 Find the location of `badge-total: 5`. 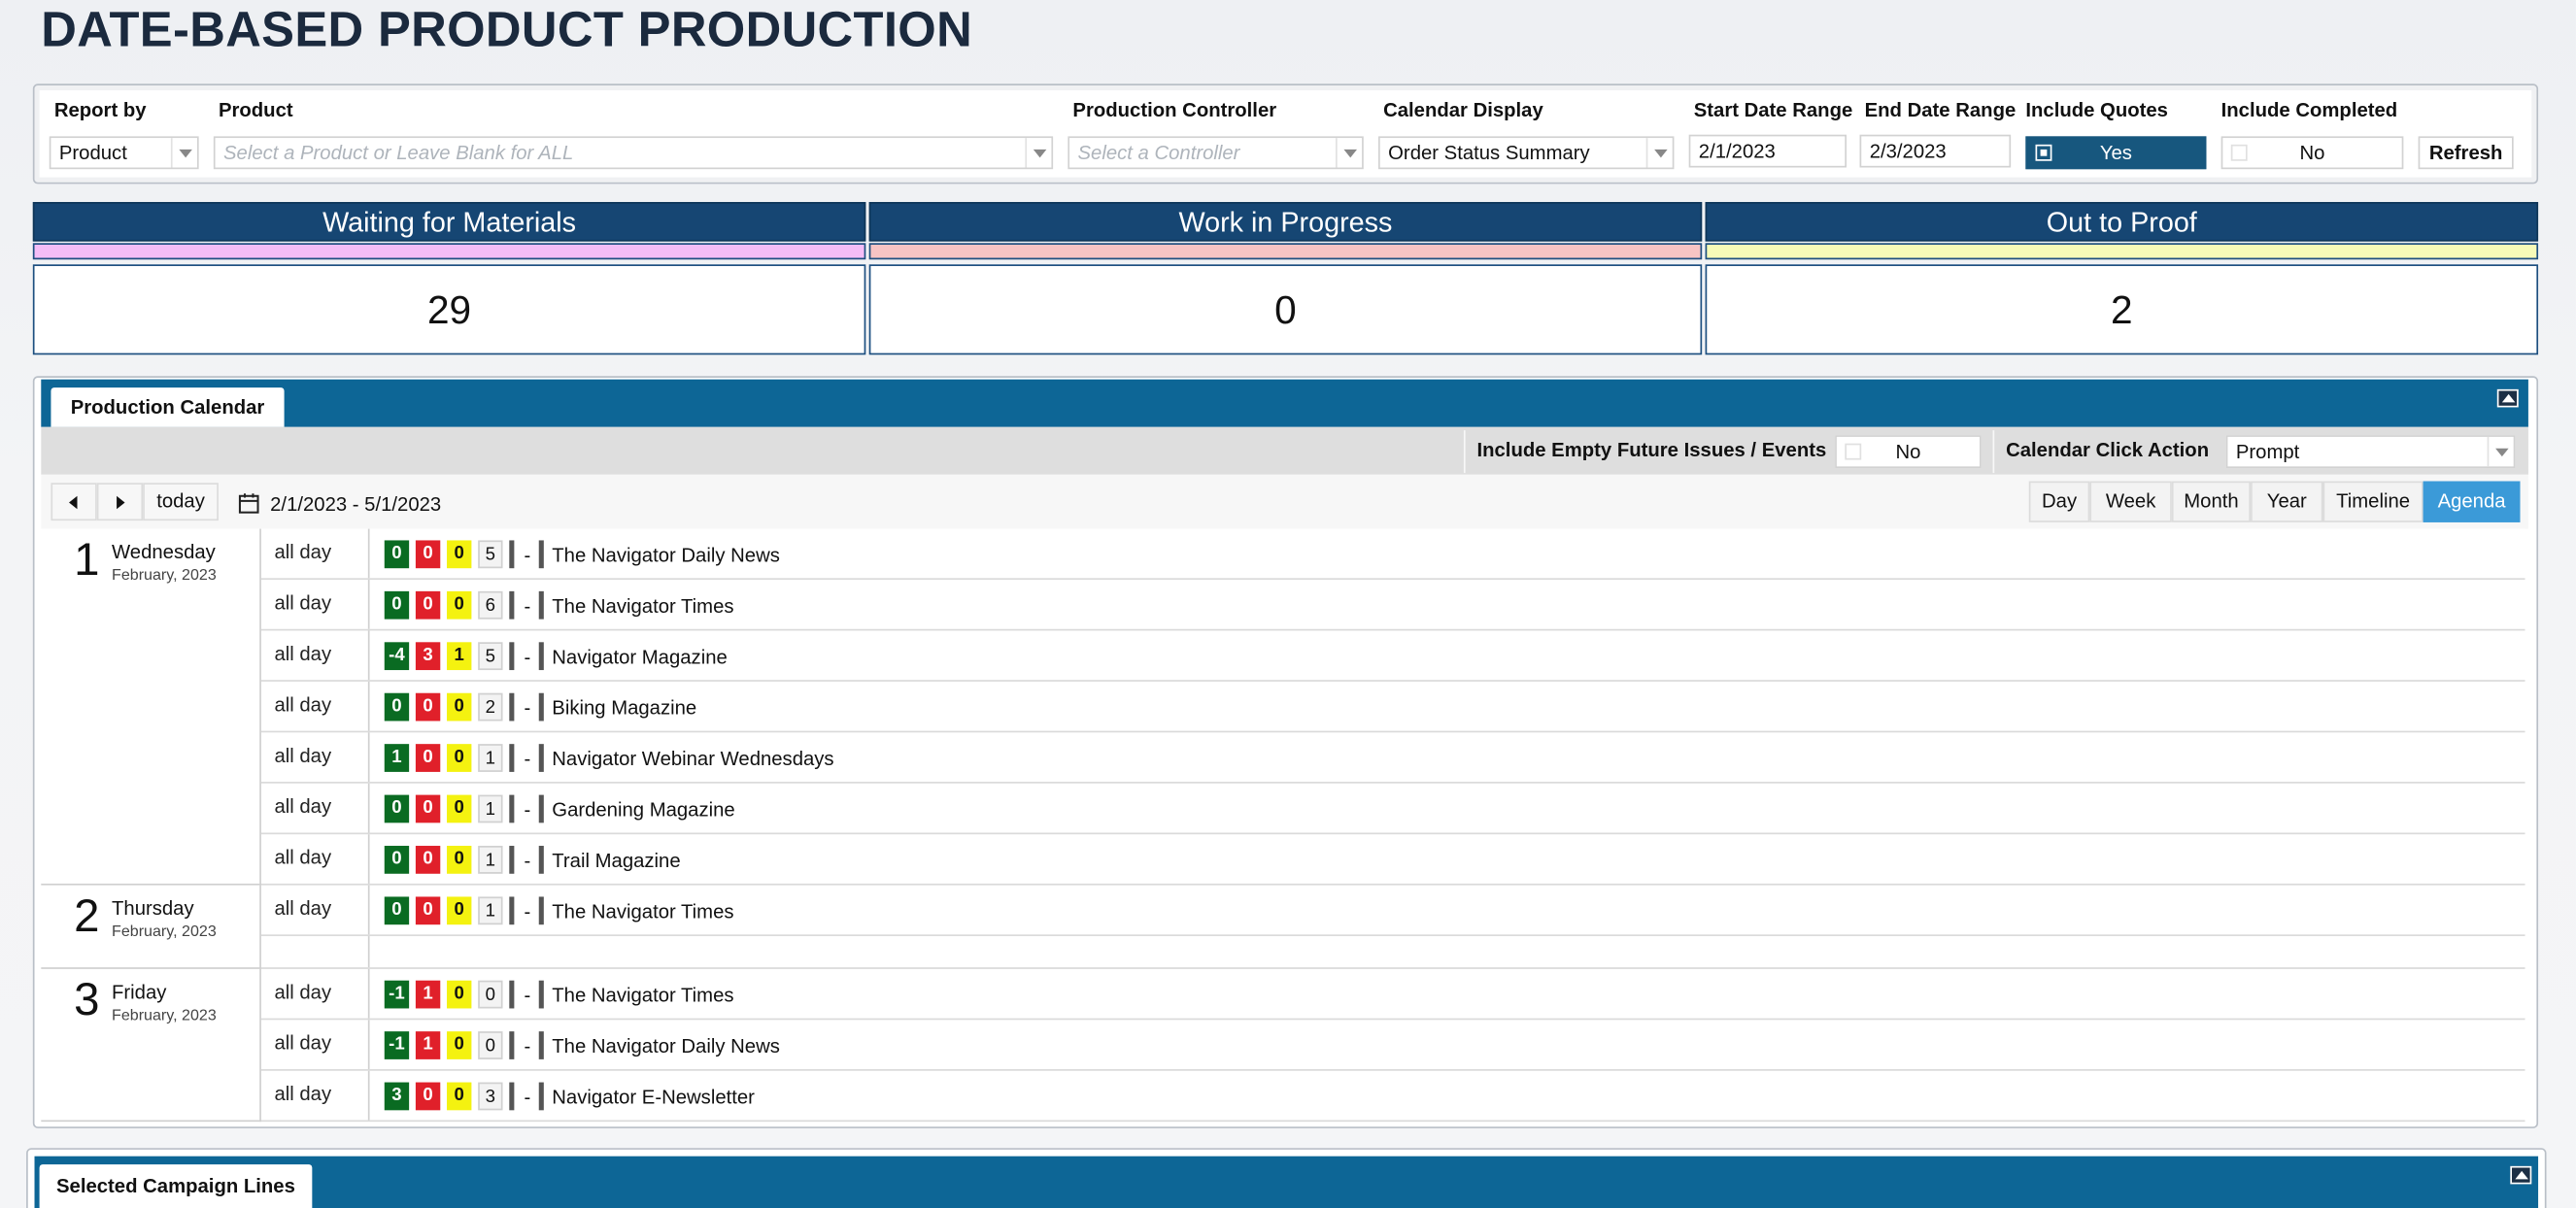

badge-total: 5 is located at coordinates (490, 554).